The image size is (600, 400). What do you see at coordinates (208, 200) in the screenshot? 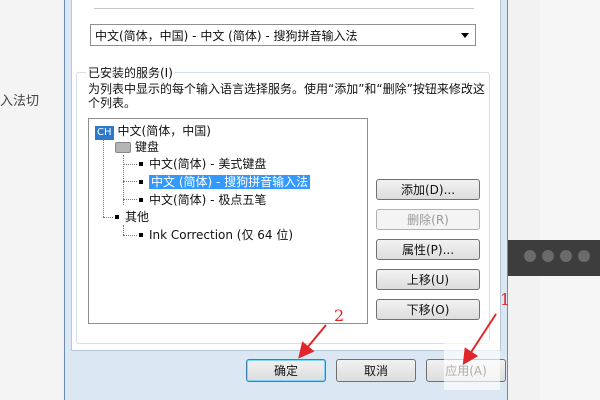
I see `tree-item-label: 中文(简体) - 极点五笔` at bounding box center [208, 200].